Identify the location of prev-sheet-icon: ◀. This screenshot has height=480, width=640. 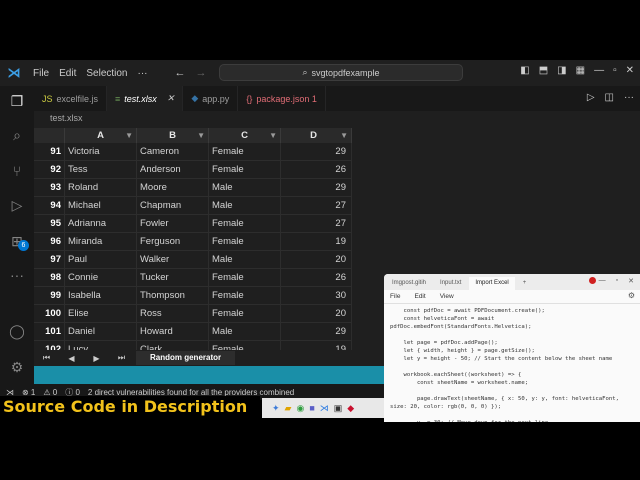
(71, 358).